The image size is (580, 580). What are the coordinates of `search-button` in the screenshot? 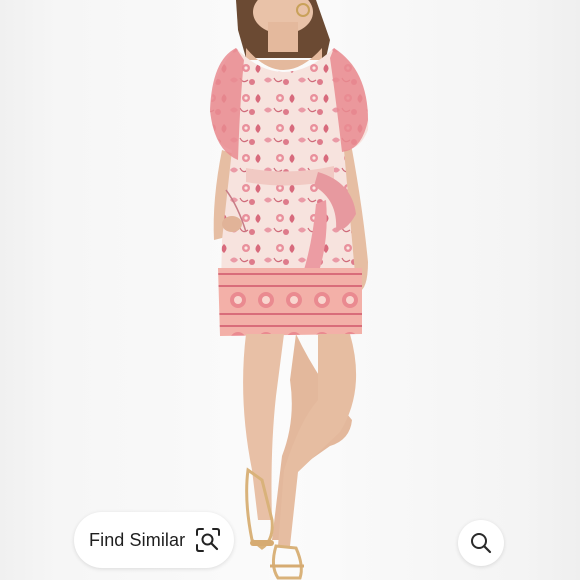 It's located at (481, 543).